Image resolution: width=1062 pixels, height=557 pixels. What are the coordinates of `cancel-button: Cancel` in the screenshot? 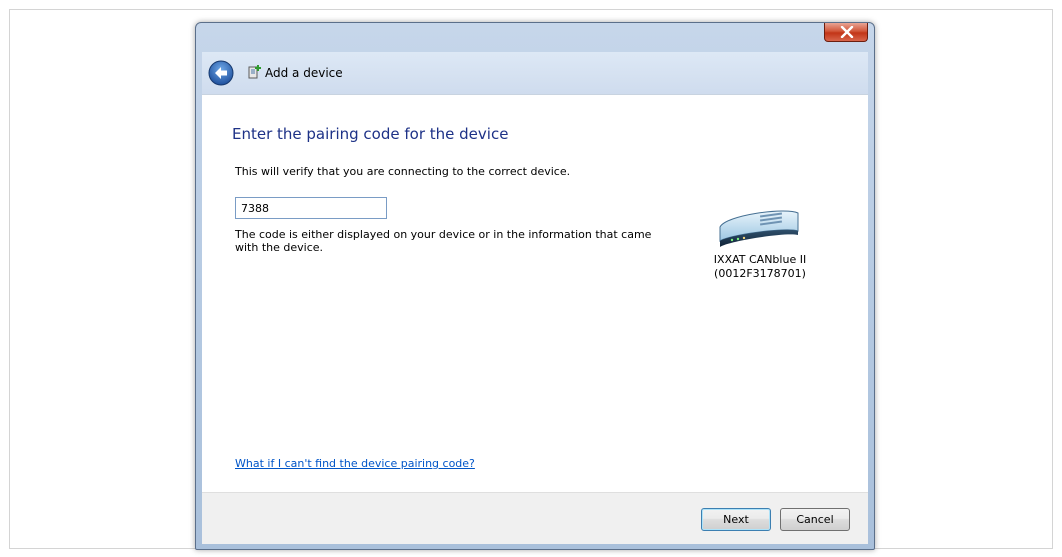 It's located at (815, 519).